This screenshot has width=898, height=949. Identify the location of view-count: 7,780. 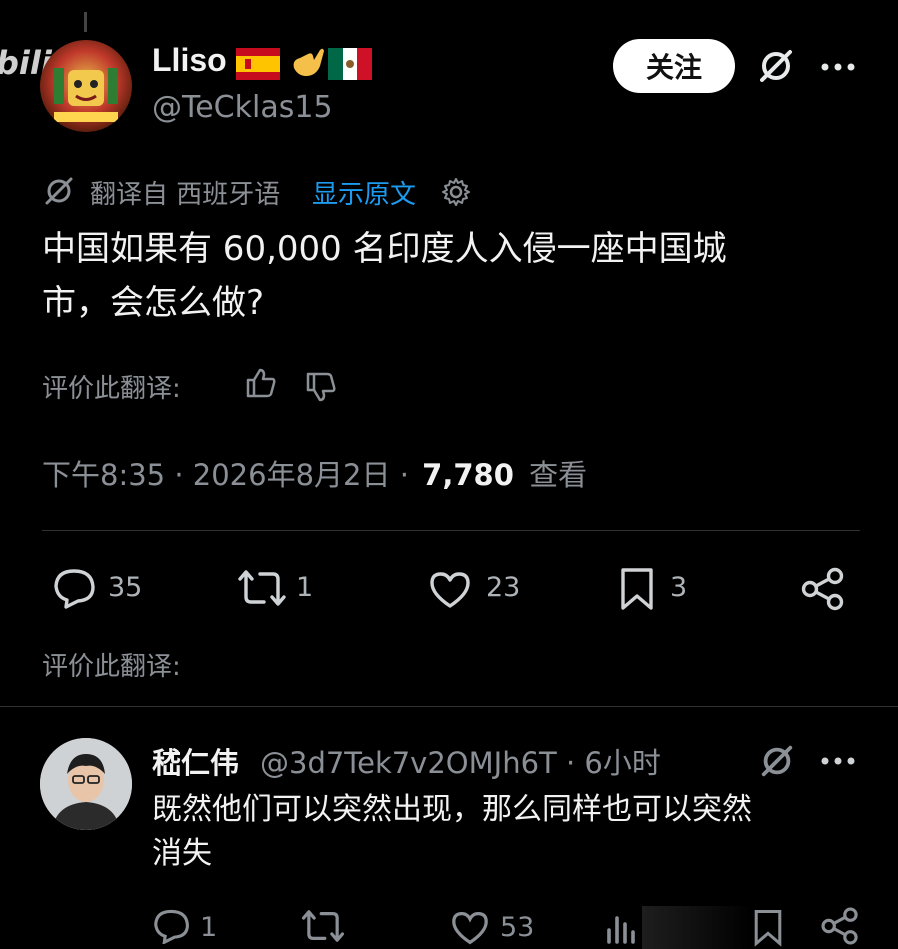
(468, 475).